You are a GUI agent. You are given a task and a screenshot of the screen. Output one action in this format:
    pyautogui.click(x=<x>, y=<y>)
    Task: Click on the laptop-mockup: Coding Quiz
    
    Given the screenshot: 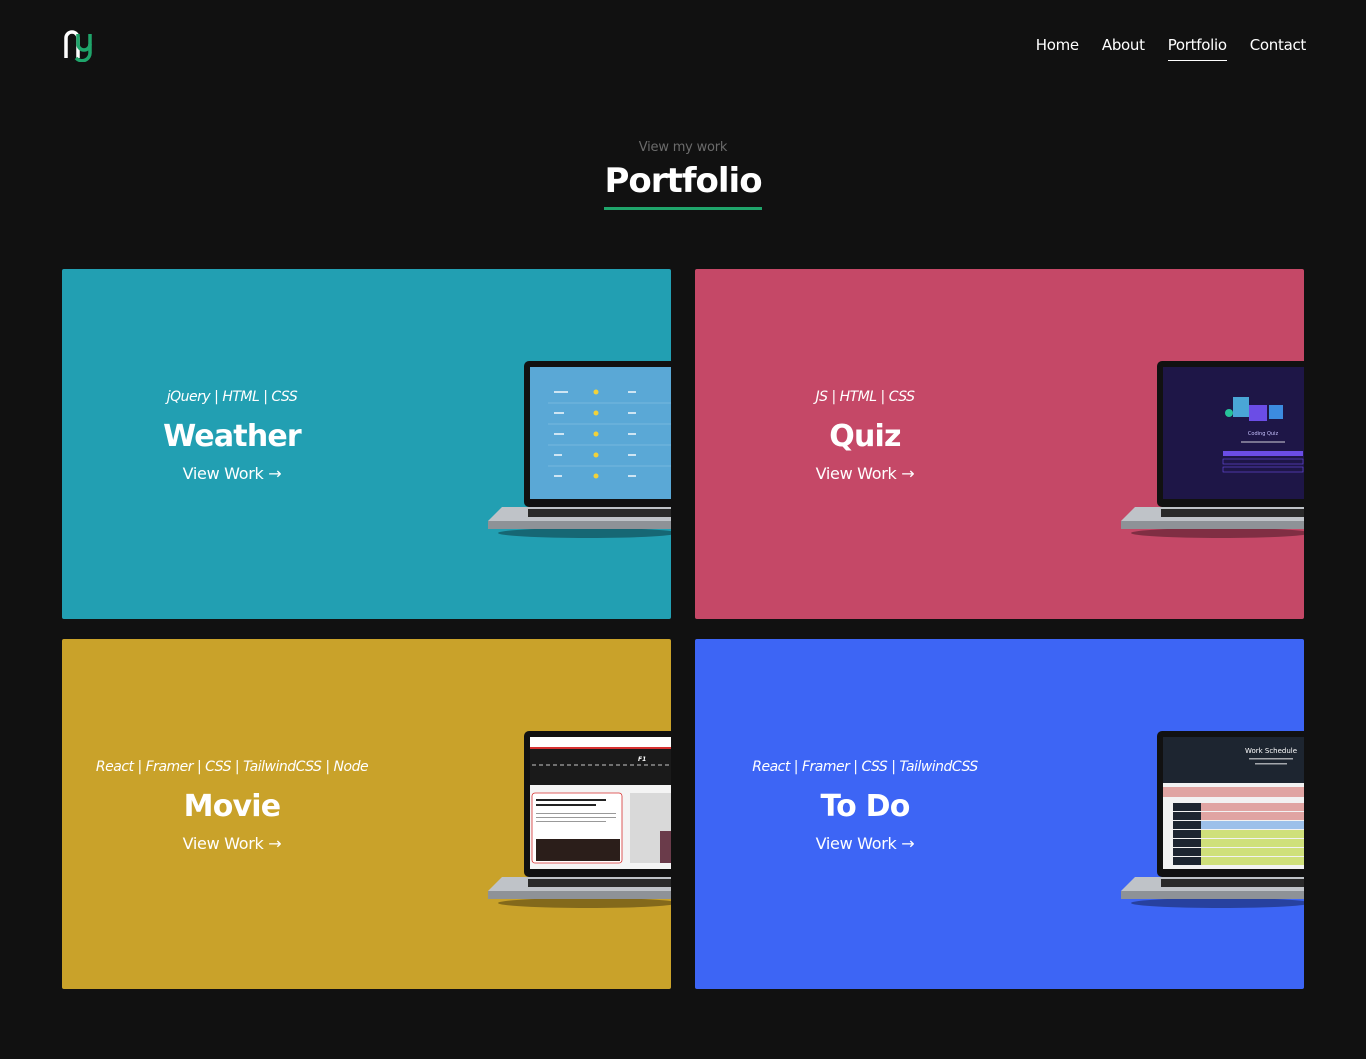 What is the action you would take?
    pyautogui.click(x=1212, y=449)
    